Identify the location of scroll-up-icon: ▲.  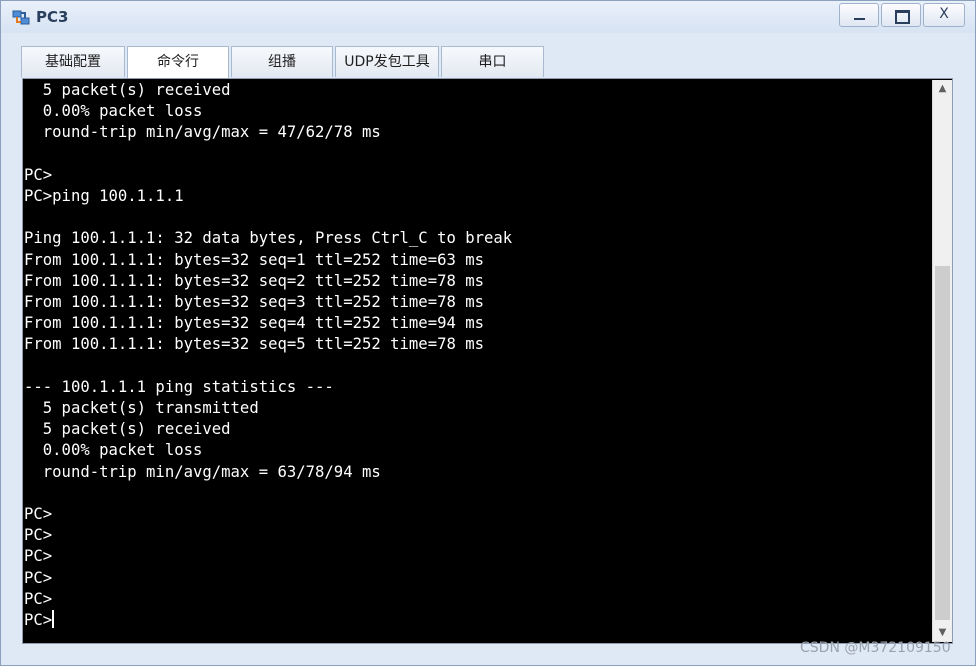
(942, 89).